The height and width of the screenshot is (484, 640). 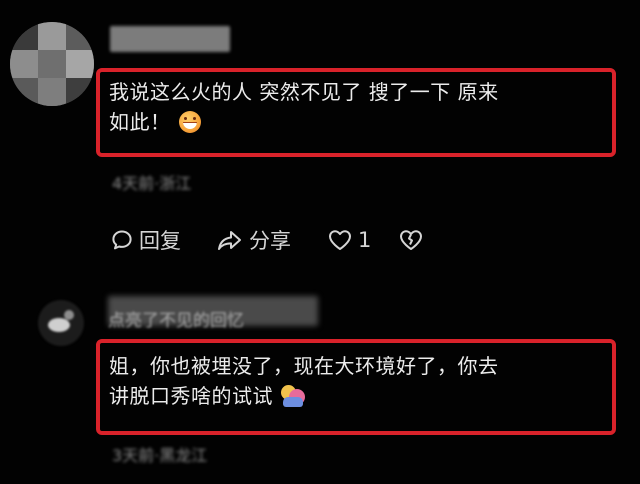 I want to click on share-button: 分享, so click(x=253, y=240).